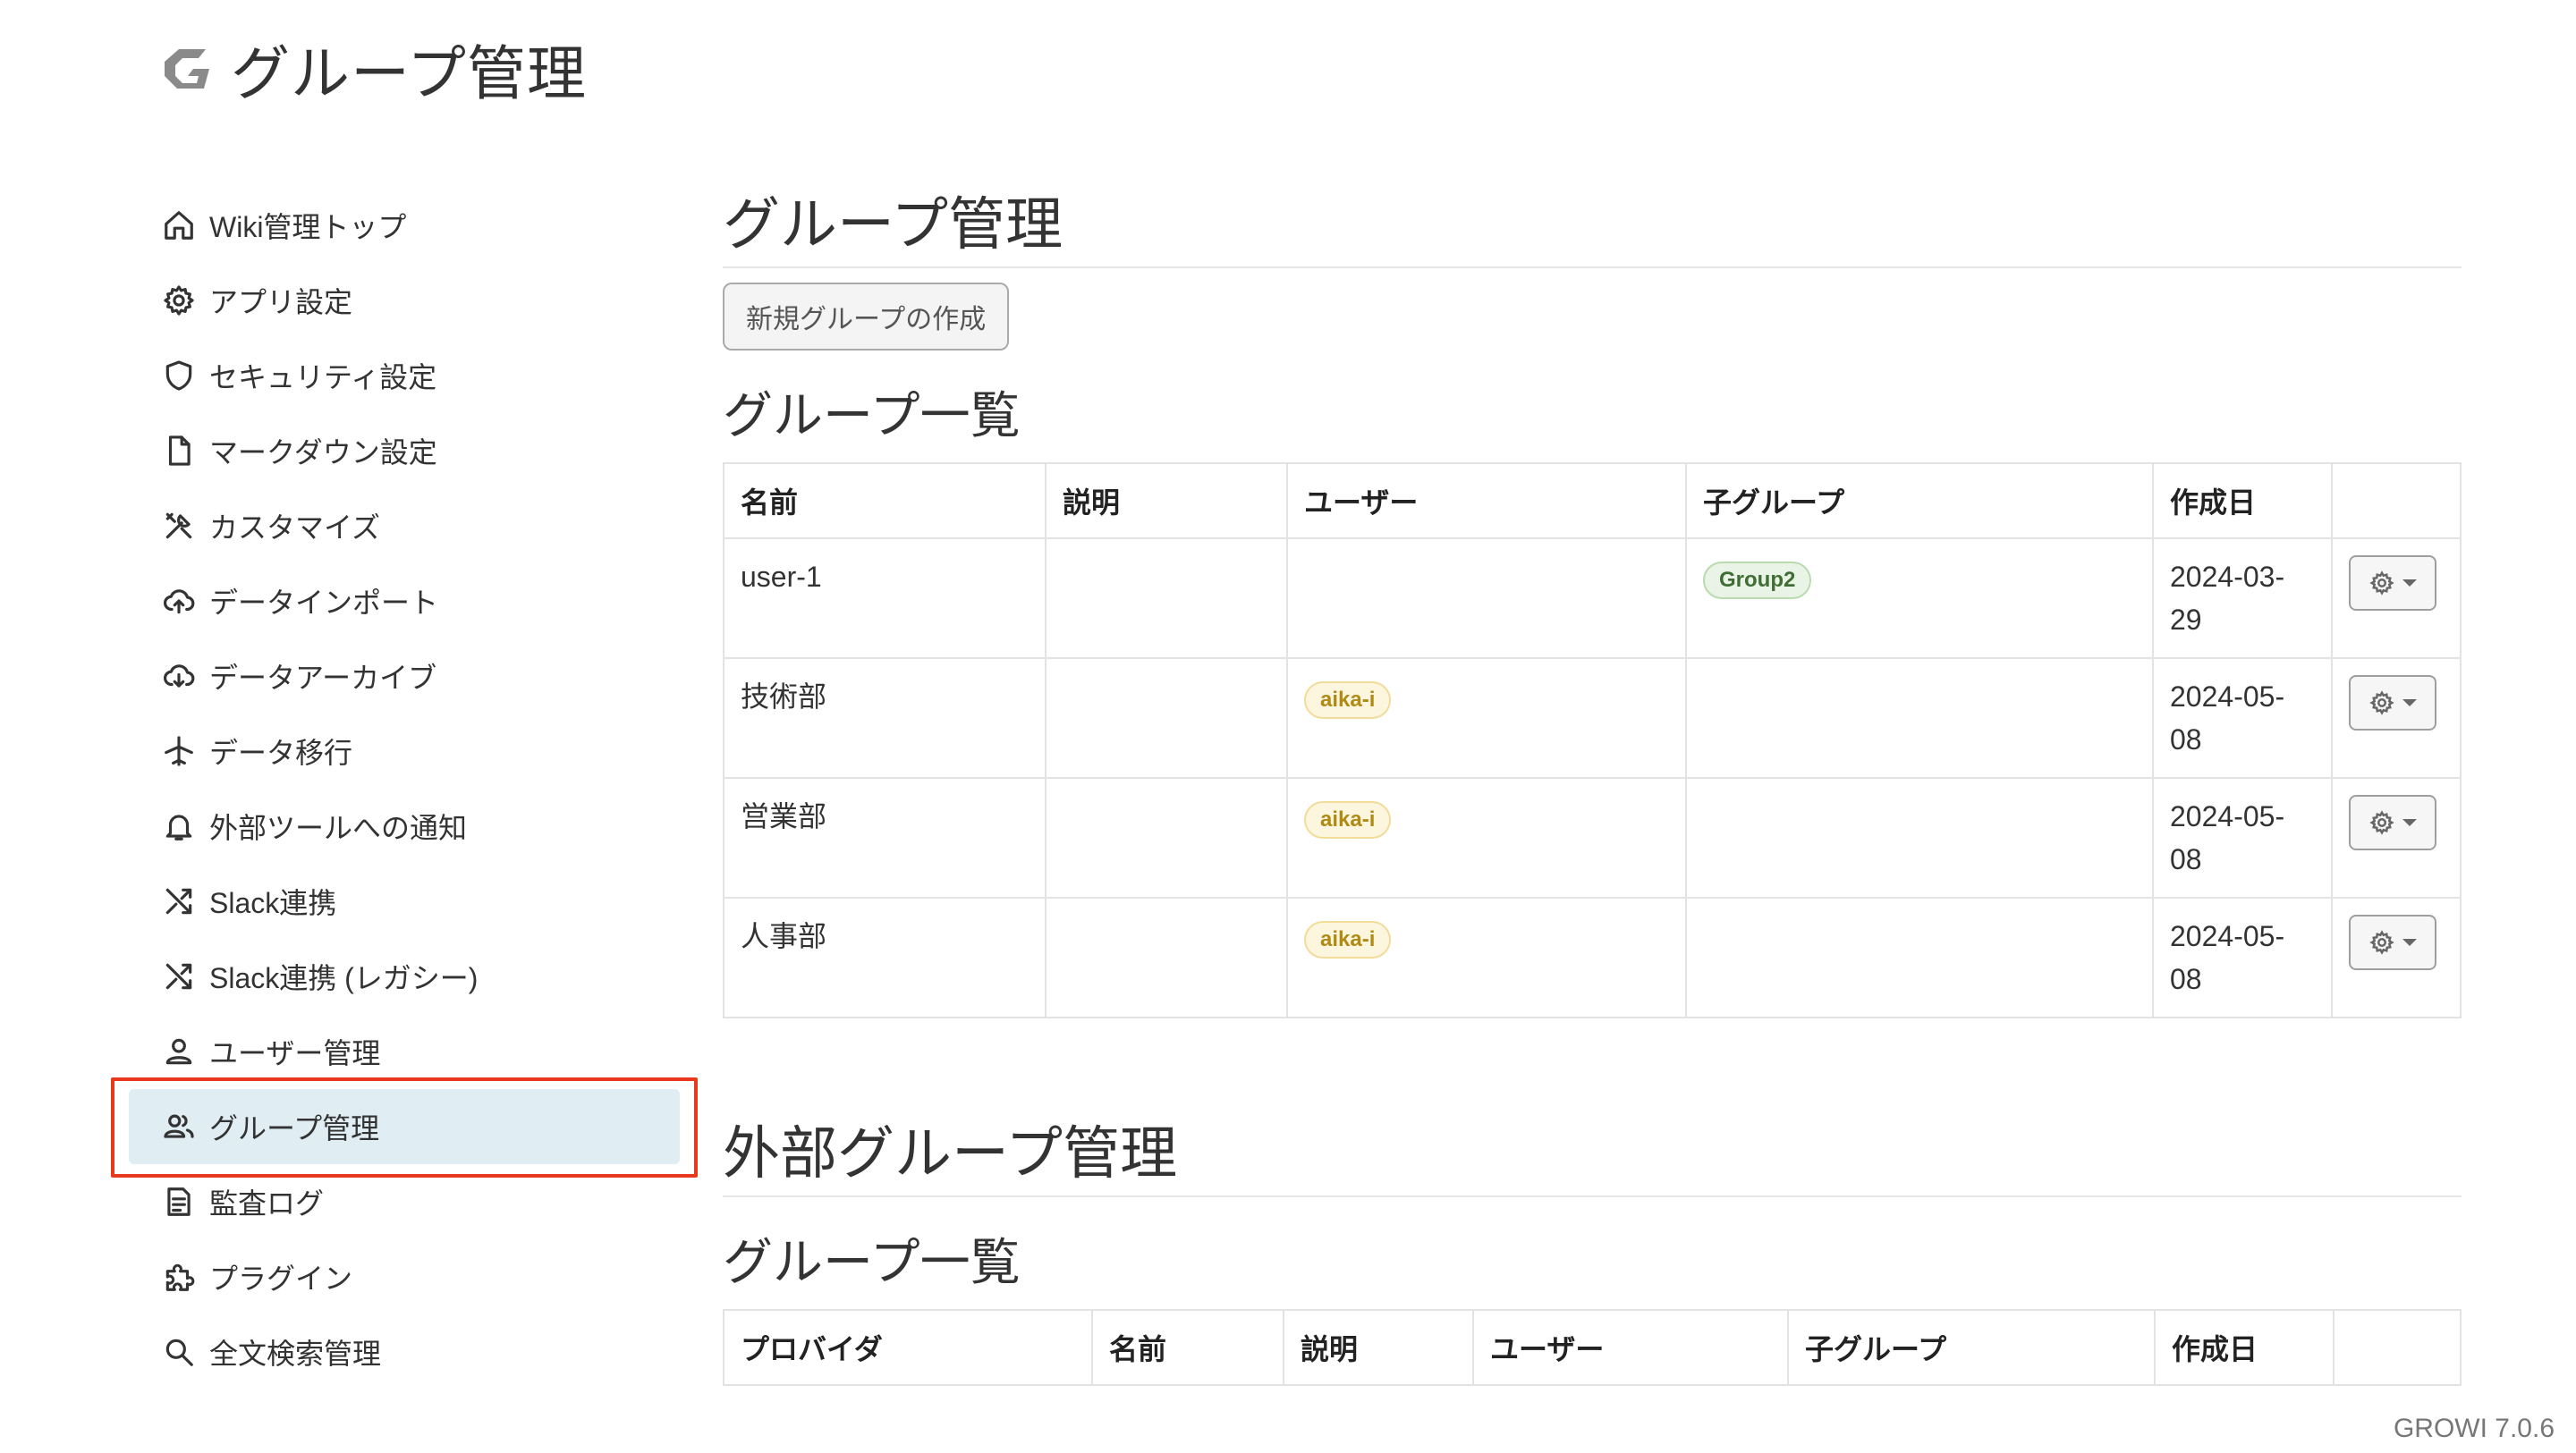 Image resolution: width=2576 pixels, height=1453 pixels. I want to click on sidebar-item-search-management: 全文検索管理, so click(404, 1352).